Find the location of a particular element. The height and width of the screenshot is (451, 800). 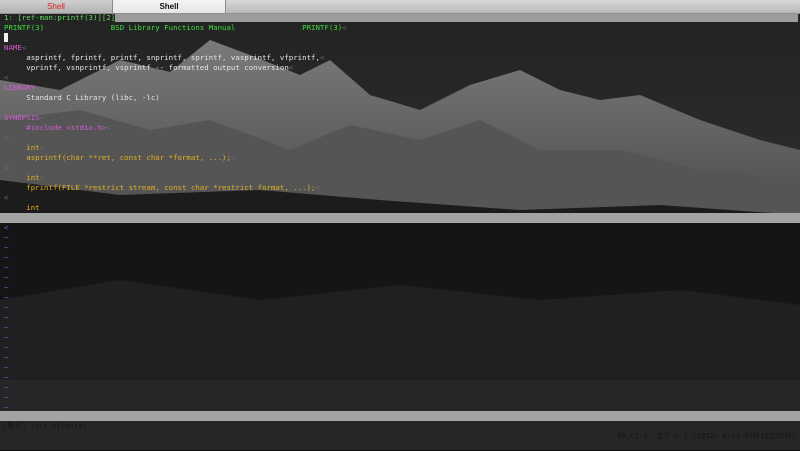

man-line-include: #include <stdio.h>< is located at coordinates (57, 127).